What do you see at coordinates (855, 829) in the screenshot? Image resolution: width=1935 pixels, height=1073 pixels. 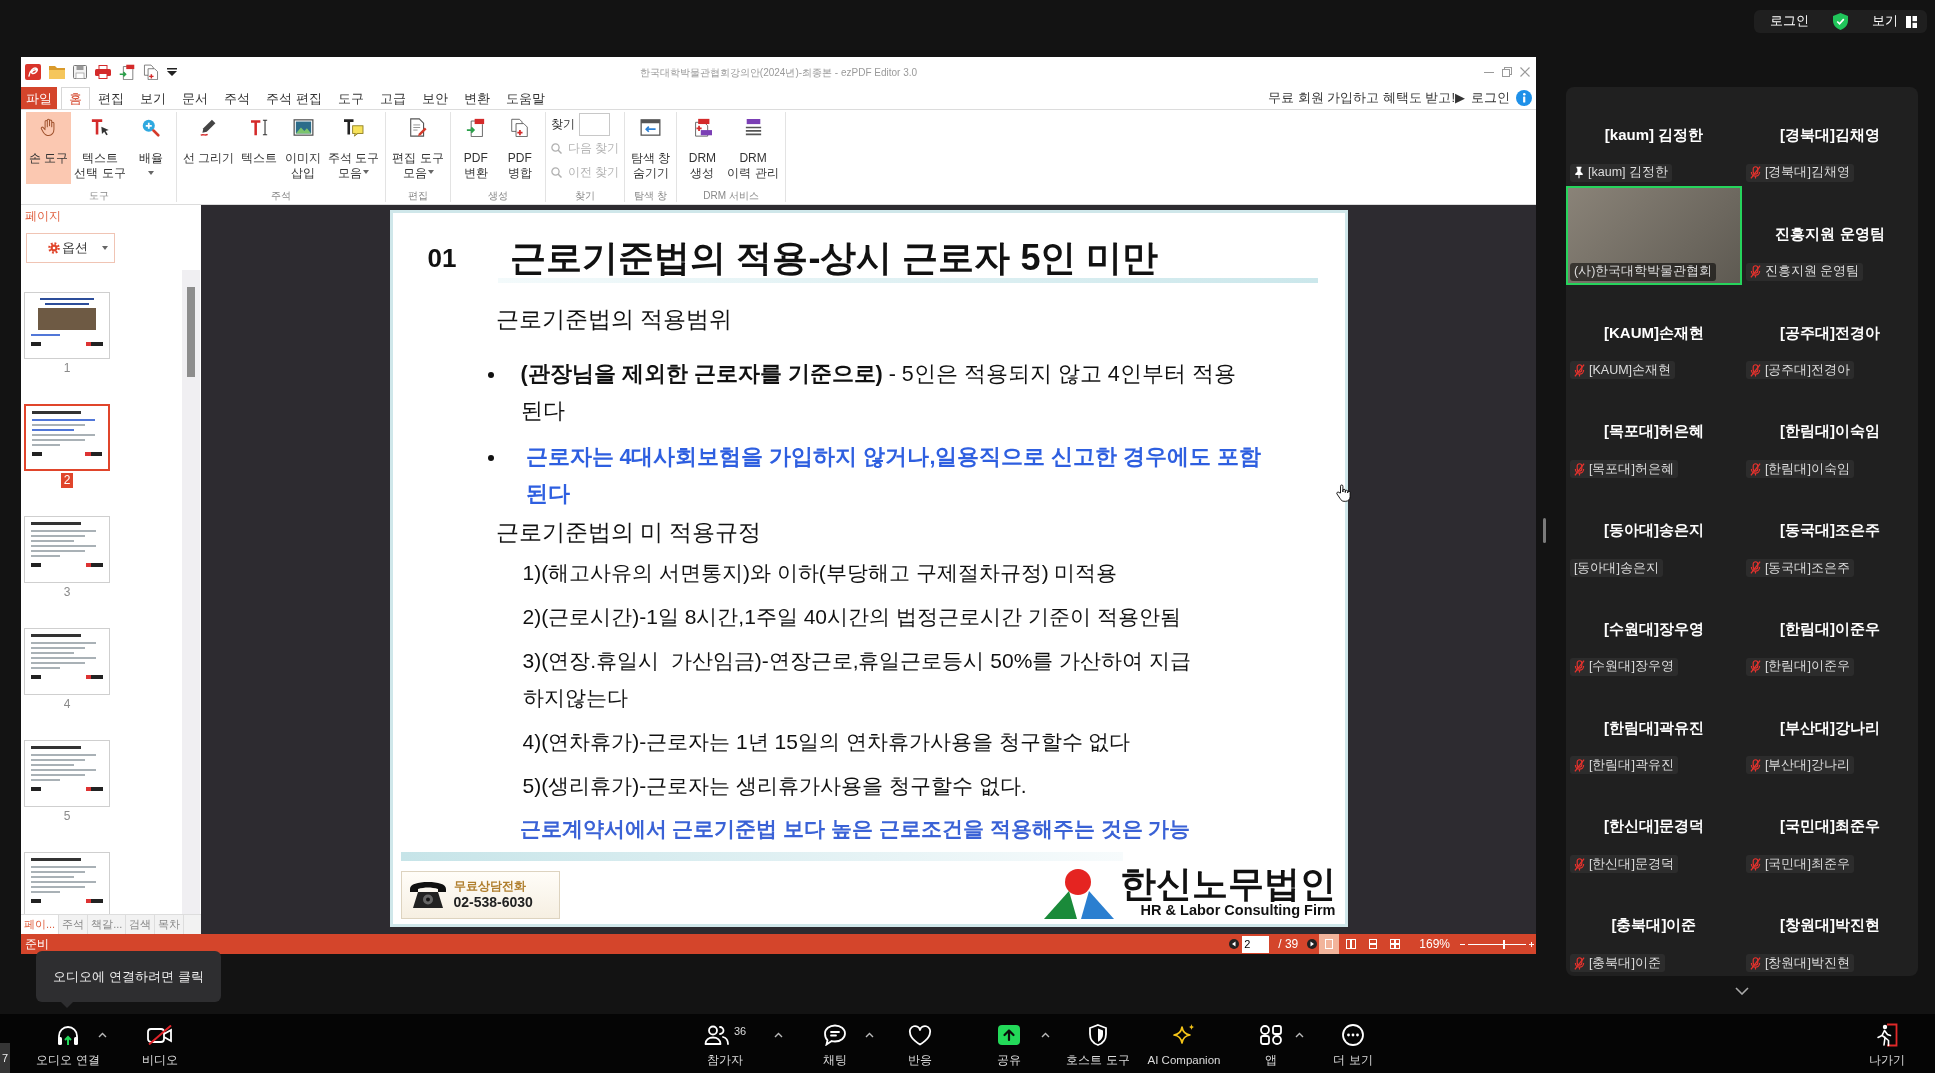 I see `note-text: 근로계약서에서 근로기준법 보다 높은 근로조건을 적용해주는 것은 가능` at bounding box center [855, 829].